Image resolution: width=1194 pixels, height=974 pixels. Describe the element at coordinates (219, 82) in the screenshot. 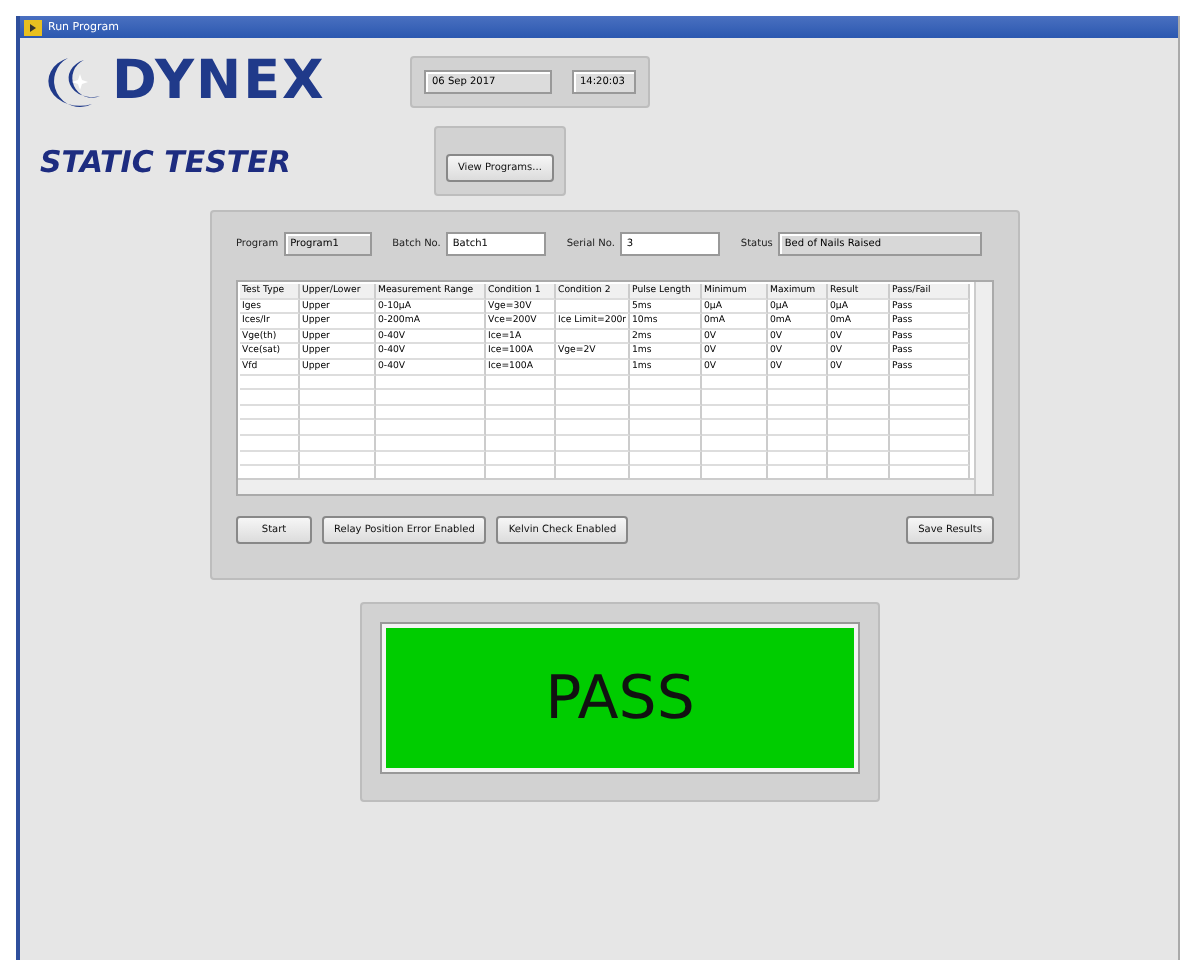

I see `logo-text: DYNEX` at that location.